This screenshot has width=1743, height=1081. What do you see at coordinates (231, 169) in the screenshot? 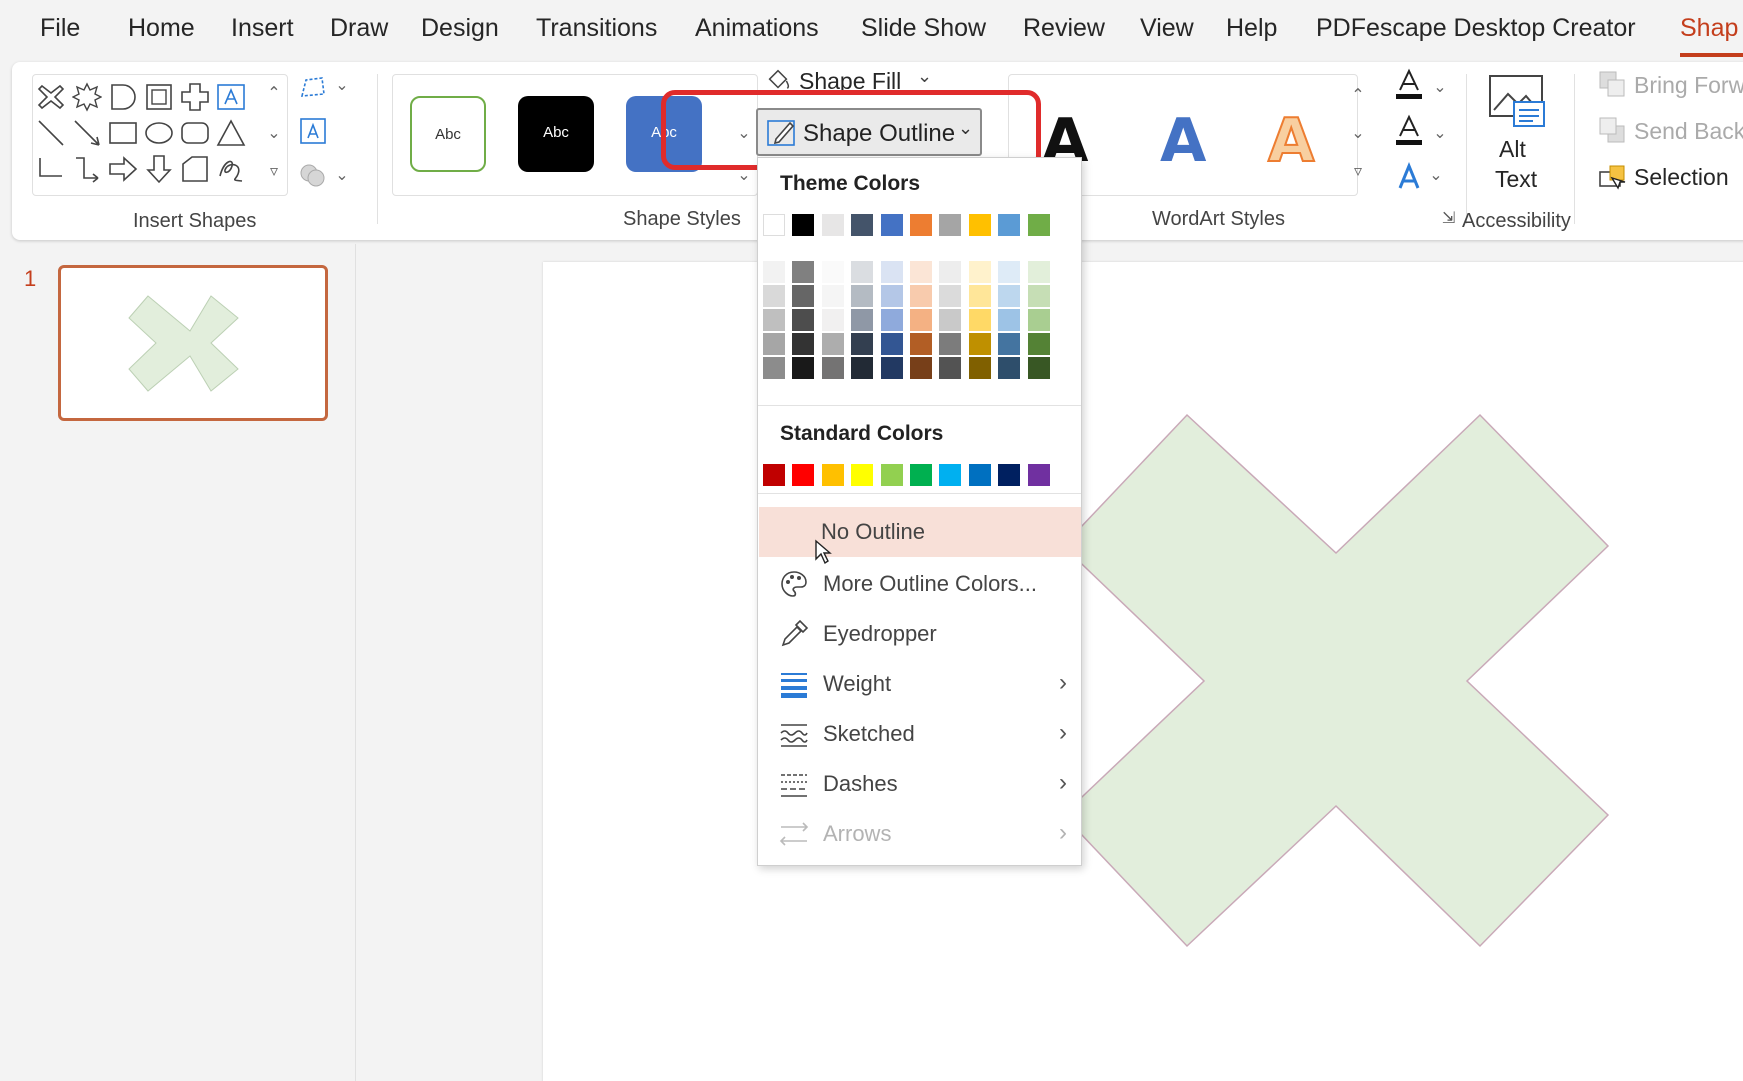
I see `scribble-shape-icon` at bounding box center [231, 169].